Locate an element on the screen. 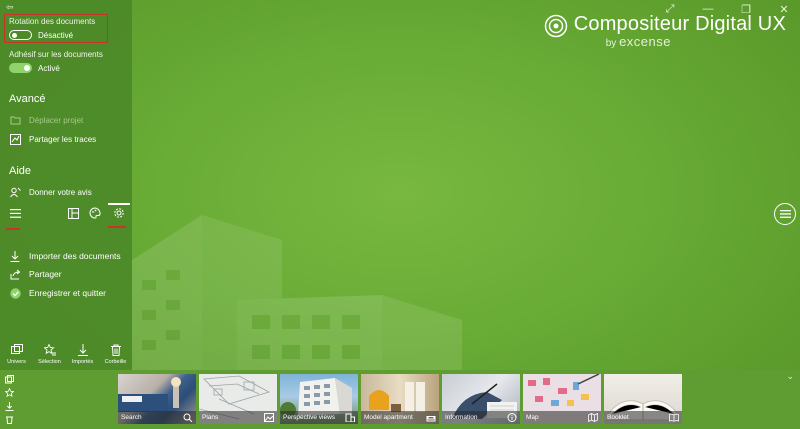 This screenshot has width=800, height=429. share-item: Partager is located at coordinates (35, 274).